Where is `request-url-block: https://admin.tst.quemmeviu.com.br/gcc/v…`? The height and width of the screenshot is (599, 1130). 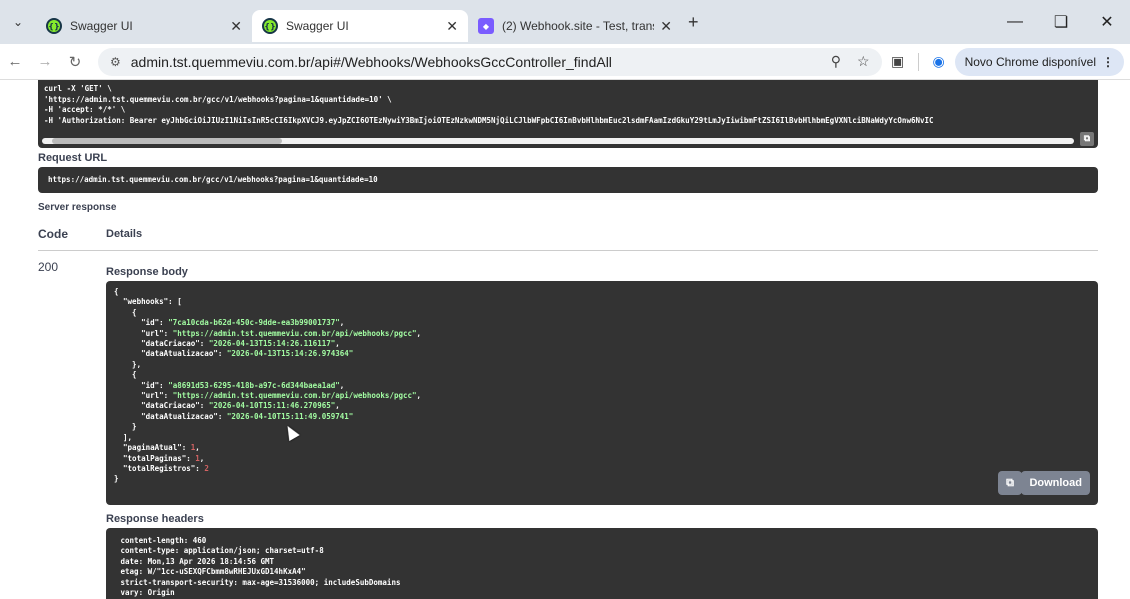 request-url-block: https://admin.tst.quemmeviu.com.br/gcc/v… is located at coordinates (568, 180).